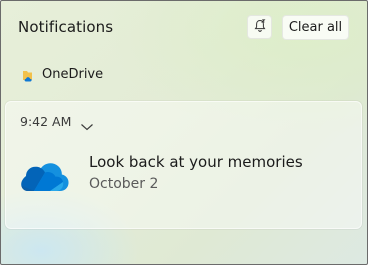 Image resolution: width=368 pixels, height=265 pixels. What do you see at coordinates (124, 184) in the screenshot?
I see `notification-subtitle: October 2` at bounding box center [124, 184].